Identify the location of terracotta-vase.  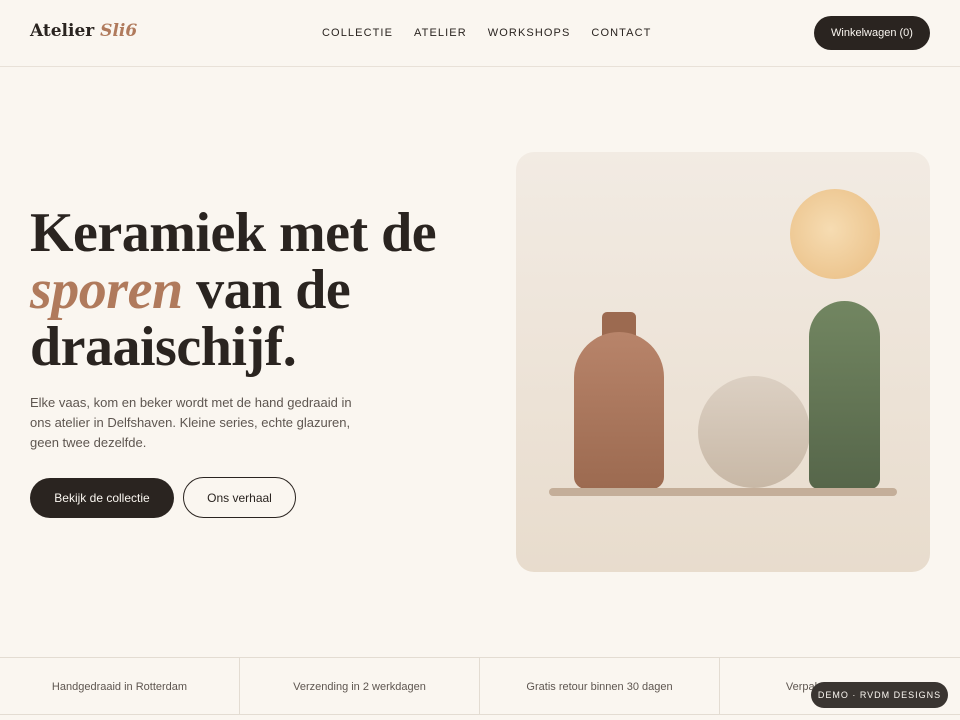
(619, 410).